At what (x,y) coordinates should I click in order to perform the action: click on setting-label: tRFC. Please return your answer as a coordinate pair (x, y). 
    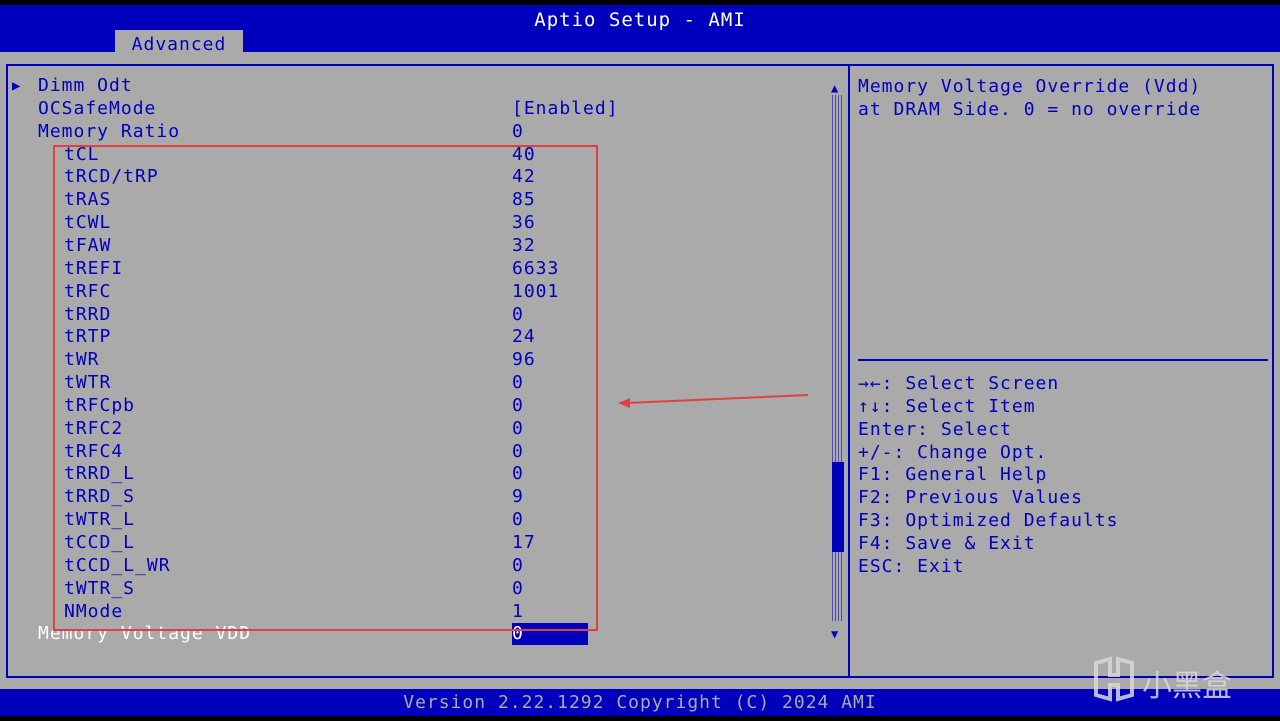
    Looking at the image, I should click on (87, 292).